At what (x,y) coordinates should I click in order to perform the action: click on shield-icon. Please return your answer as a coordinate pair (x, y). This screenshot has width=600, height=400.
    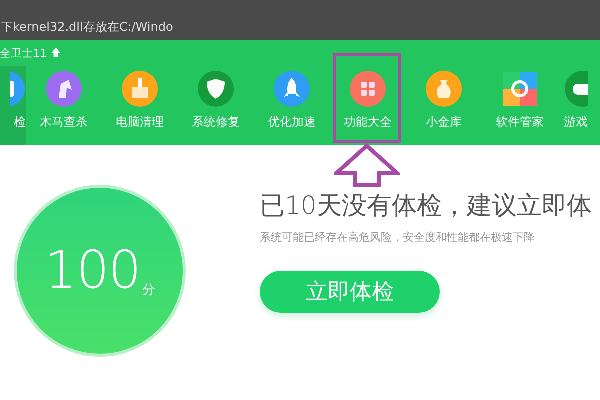
    Looking at the image, I should click on (216, 89).